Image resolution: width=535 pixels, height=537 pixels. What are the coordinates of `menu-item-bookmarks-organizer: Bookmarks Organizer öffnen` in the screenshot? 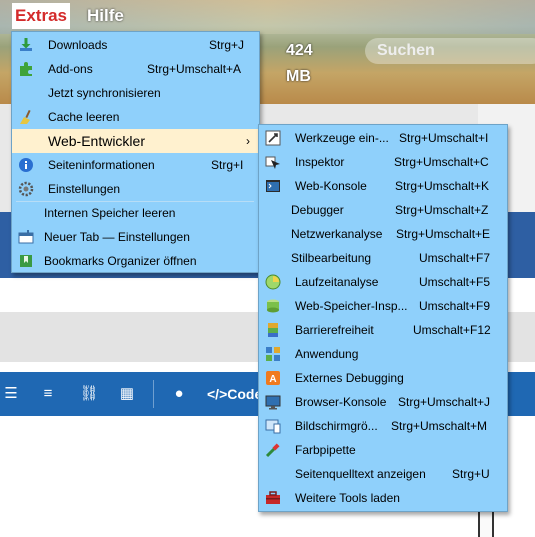 It's located at (135, 261).